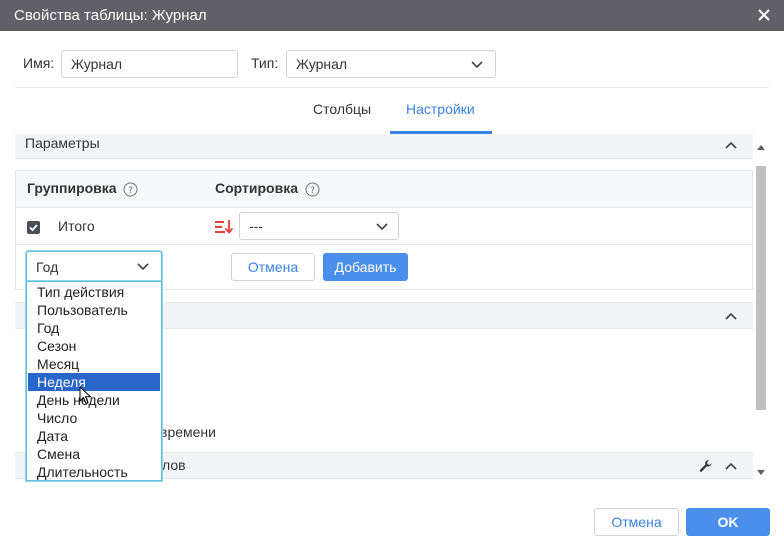 The height and width of the screenshot is (550, 784). I want to click on type-label: Тип:, so click(265, 63).